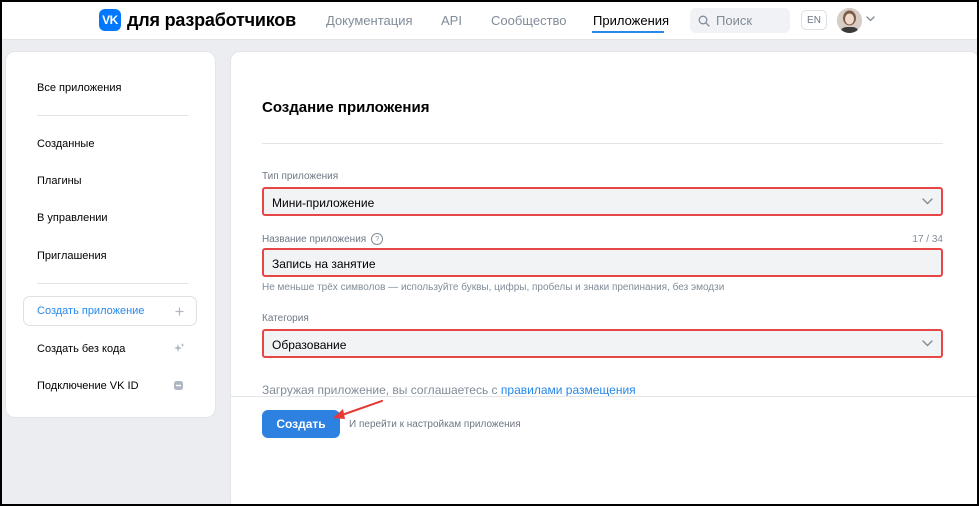  Describe the element at coordinates (59, 181) in the screenshot. I see `sidebar-item-plugins: Плагины` at that location.